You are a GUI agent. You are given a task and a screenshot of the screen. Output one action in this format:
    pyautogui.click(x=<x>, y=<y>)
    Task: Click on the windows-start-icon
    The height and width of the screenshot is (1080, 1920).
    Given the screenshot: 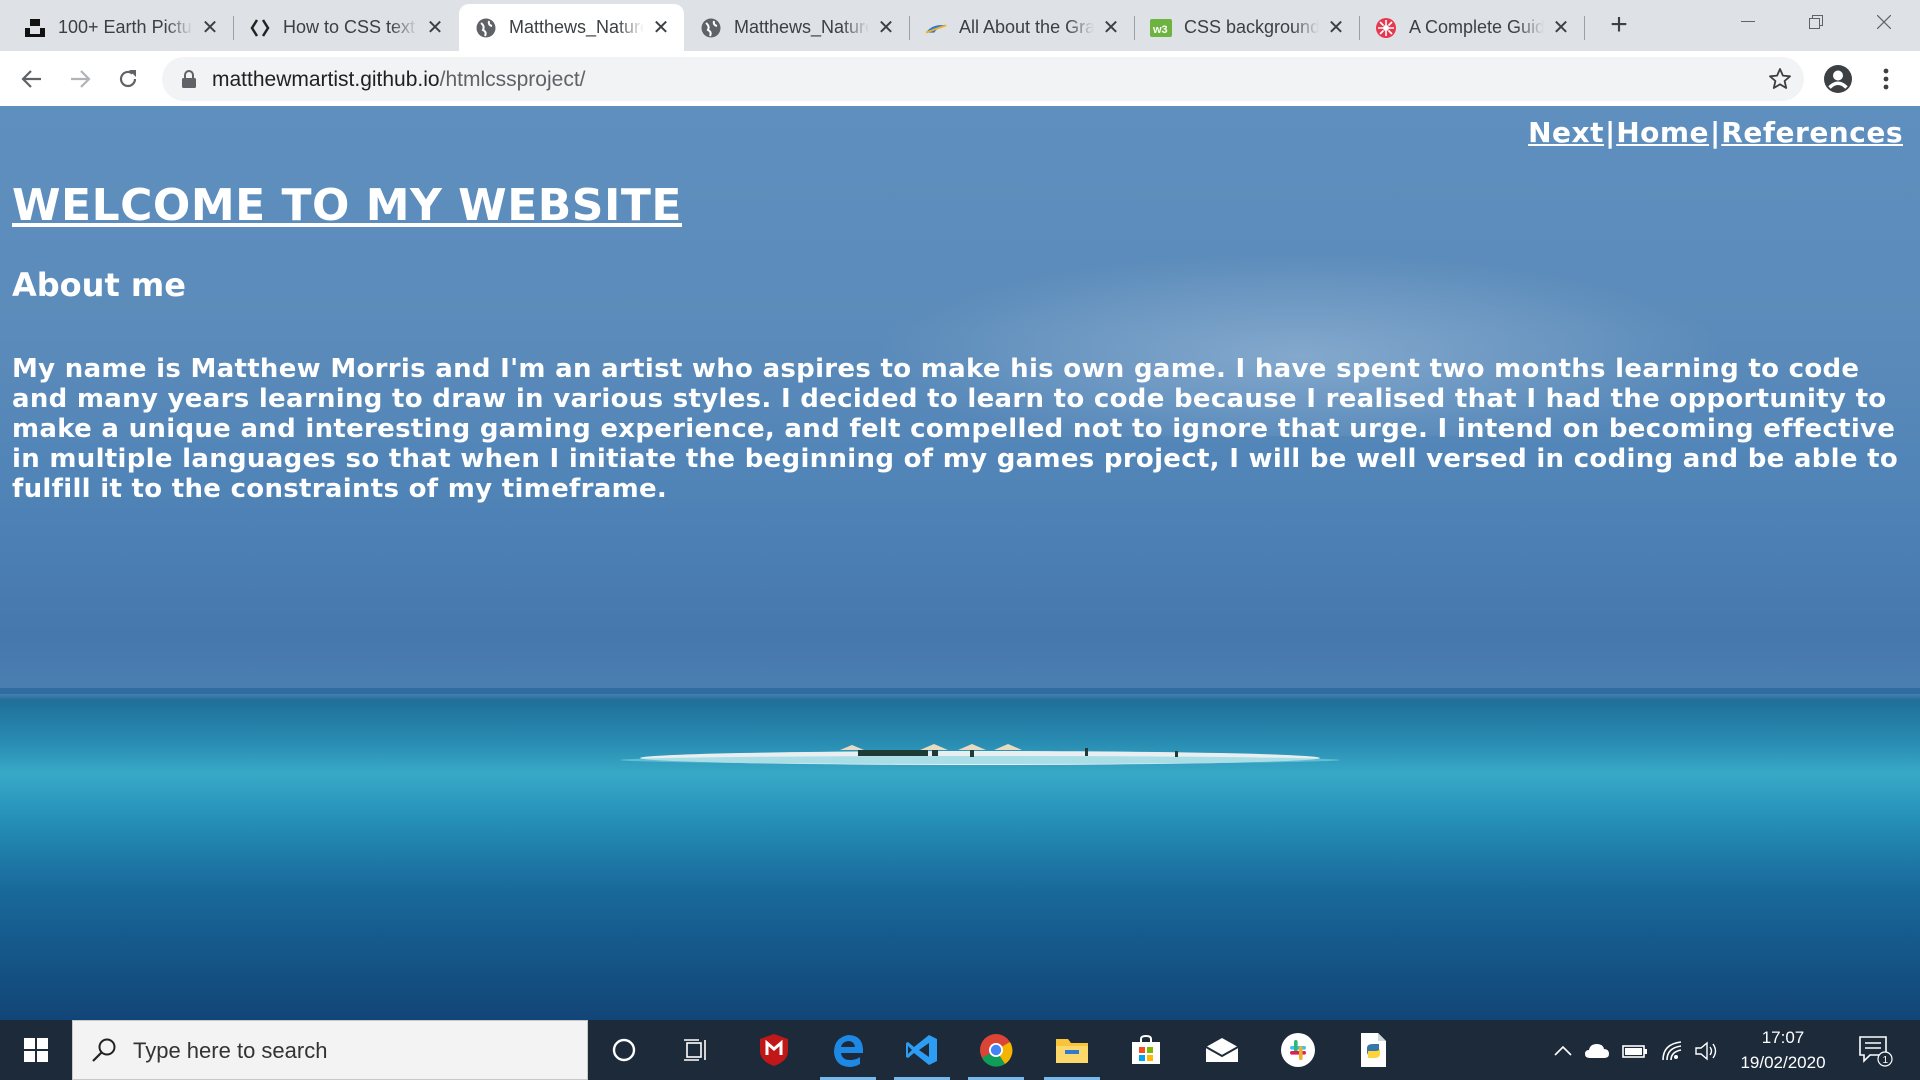 What is the action you would take?
    pyautogui.click(x=36, y=1050)
    